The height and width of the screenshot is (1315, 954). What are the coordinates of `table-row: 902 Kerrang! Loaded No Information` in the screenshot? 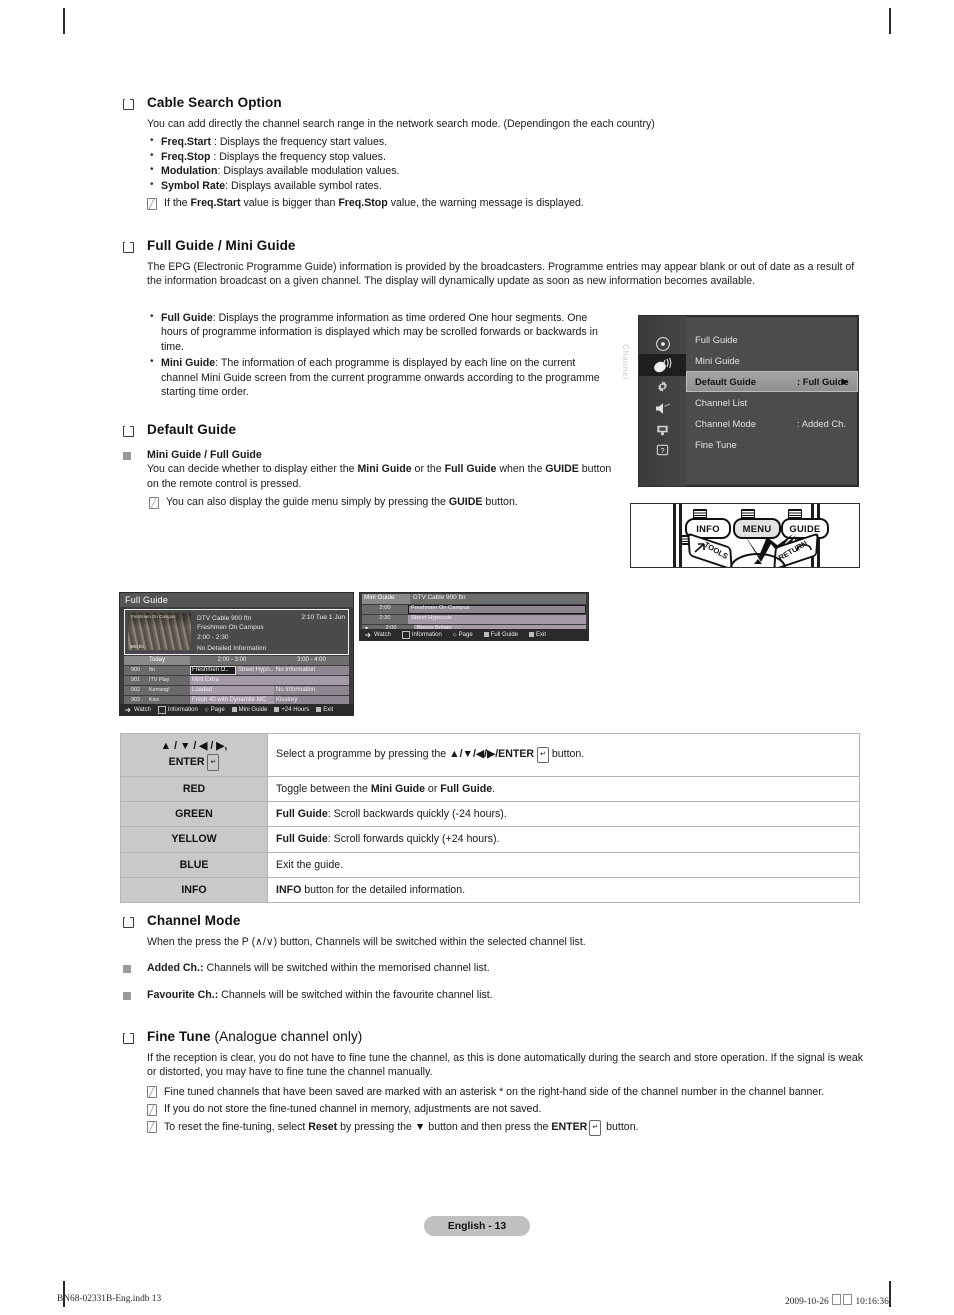 It's located at (236, 690).